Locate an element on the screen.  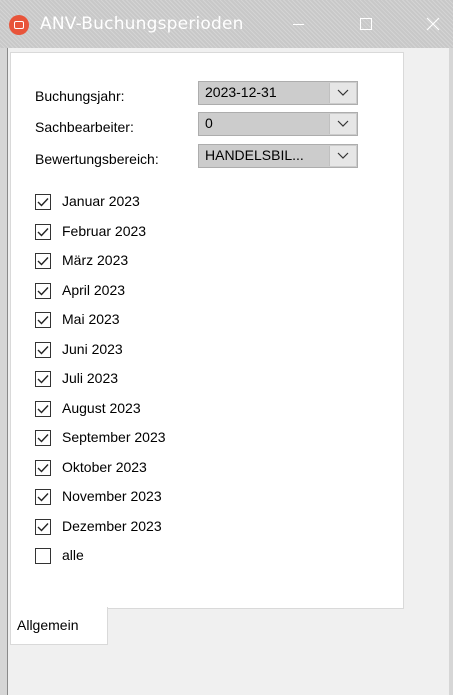
period-checkbox-label: März 2023 is located at coordinates (95, 260).